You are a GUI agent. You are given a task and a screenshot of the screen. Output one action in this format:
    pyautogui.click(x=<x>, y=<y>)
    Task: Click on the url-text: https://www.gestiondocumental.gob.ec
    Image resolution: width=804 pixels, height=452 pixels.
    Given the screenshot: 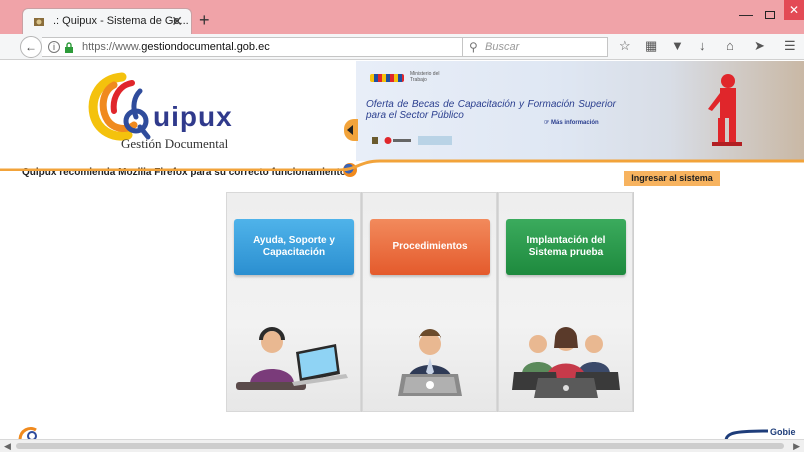 What is the action you would take?
    pyautogui.click(x=176, y=47)
    